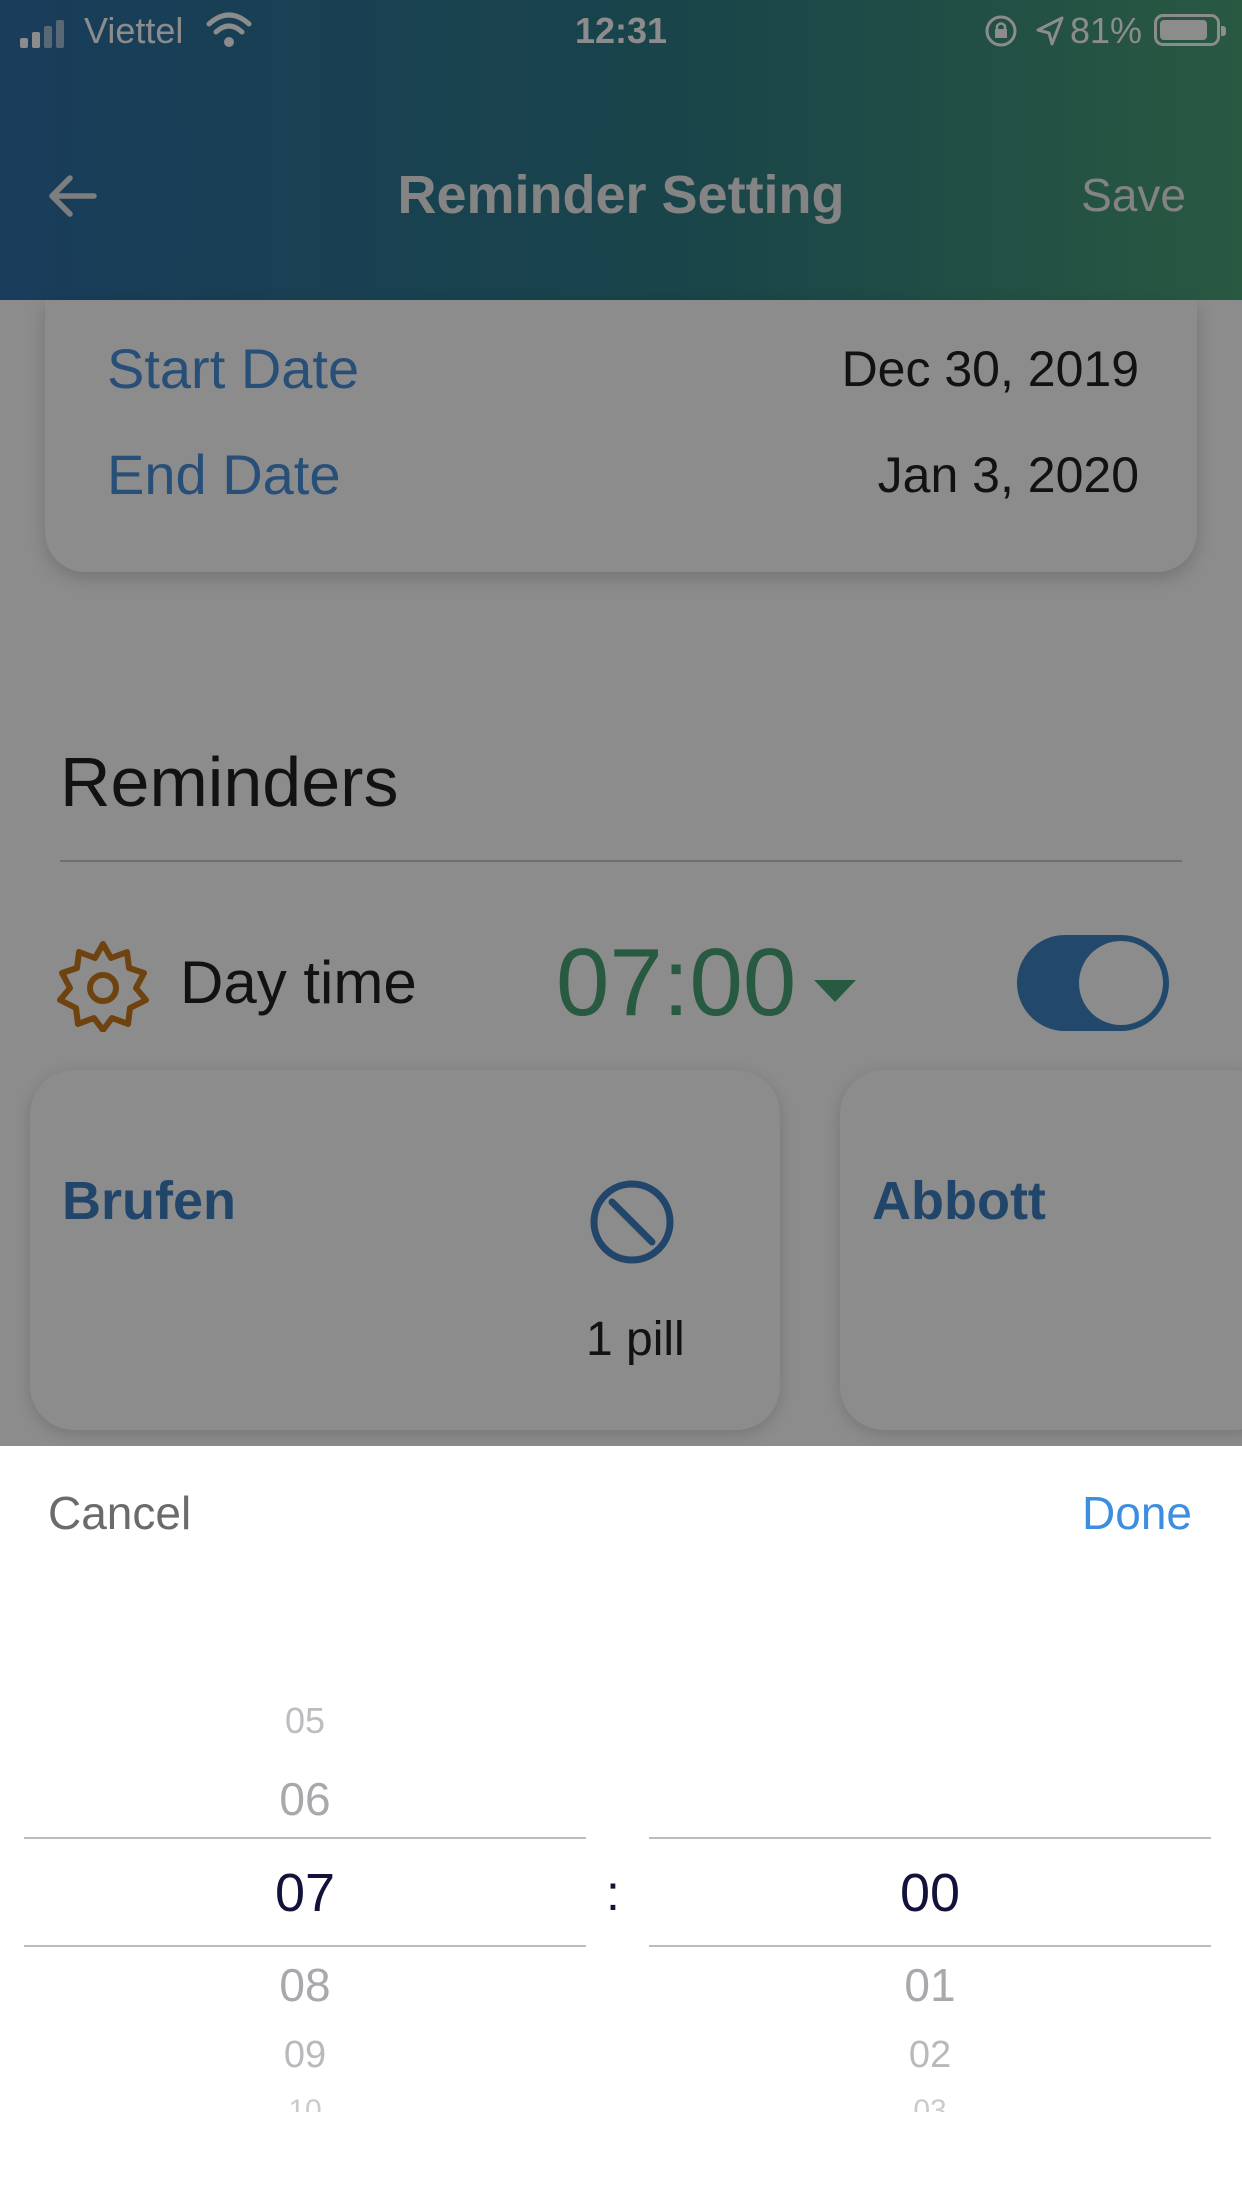  I want to click on hour-option: 05, so click(305, 1721).